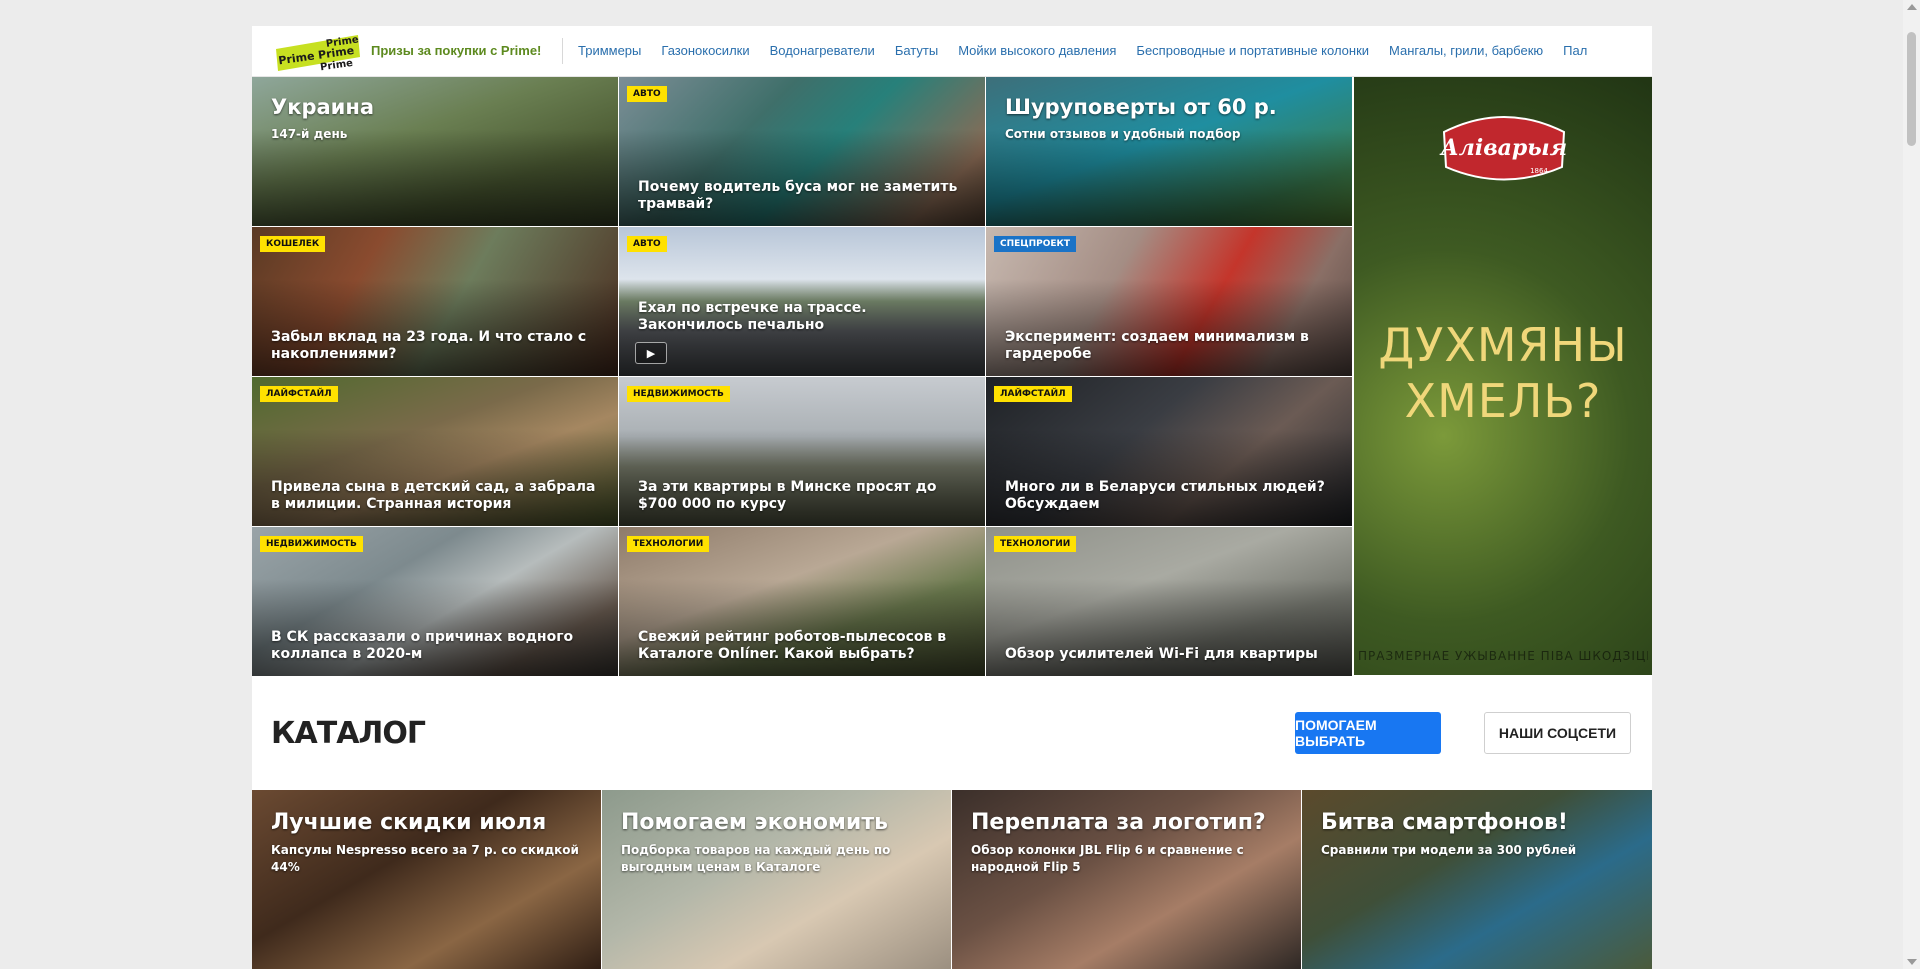  What do you see at coordinates (822, 50) in the screenshot?
I see `nav-item-water-heaters: Водонагреватели` at bounding box center [822, 50].